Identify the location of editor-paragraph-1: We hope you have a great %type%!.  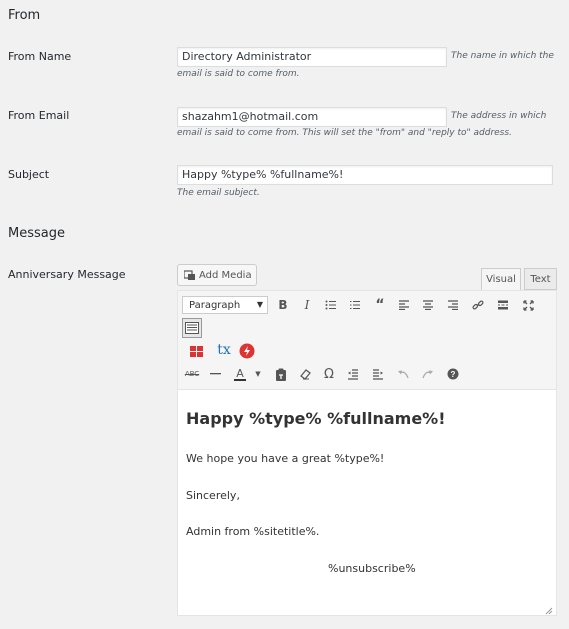
(285, 458).